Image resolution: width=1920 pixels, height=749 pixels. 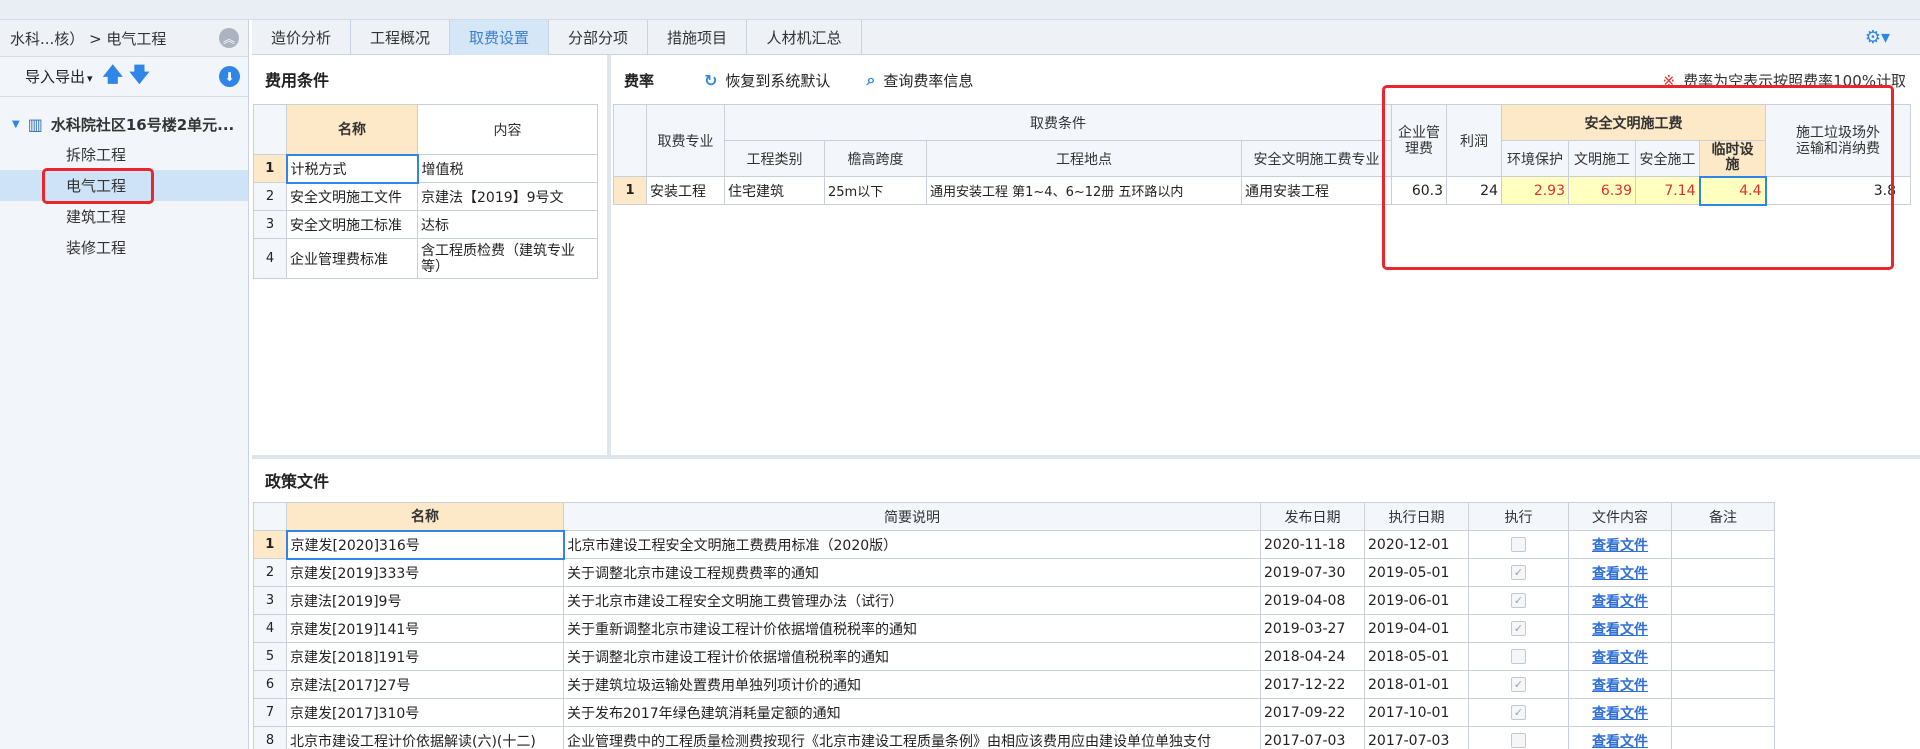 I want to click on tab-measures: 措施项目, so click(x=697, y=37).